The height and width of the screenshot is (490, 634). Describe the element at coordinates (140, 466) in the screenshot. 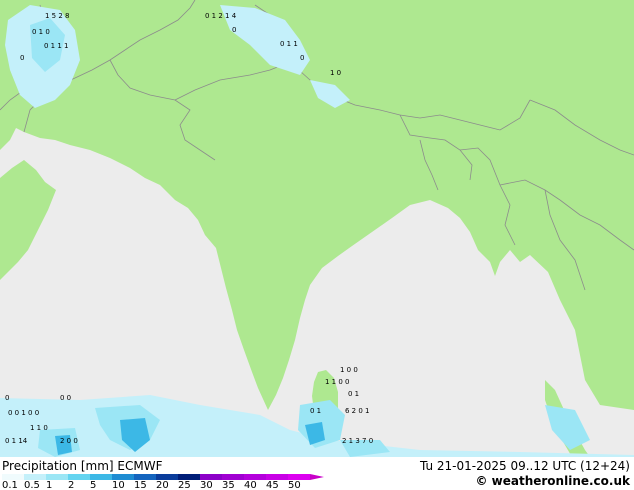

I see `model-name: ECMWF` at that location.